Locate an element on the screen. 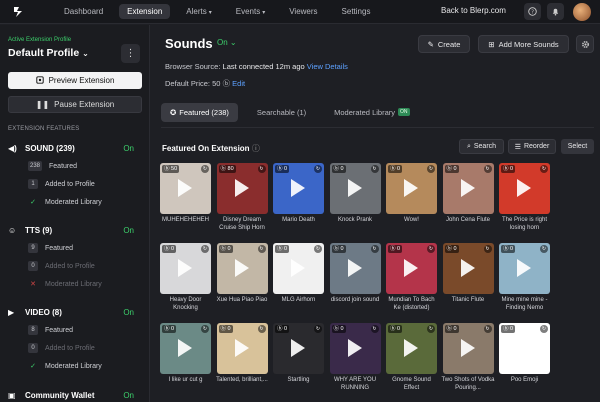 Image resolution: width=600 pixels, height=402 pixels. nav-item-dashboard: Dashboard is located at coordinates (83, 11).